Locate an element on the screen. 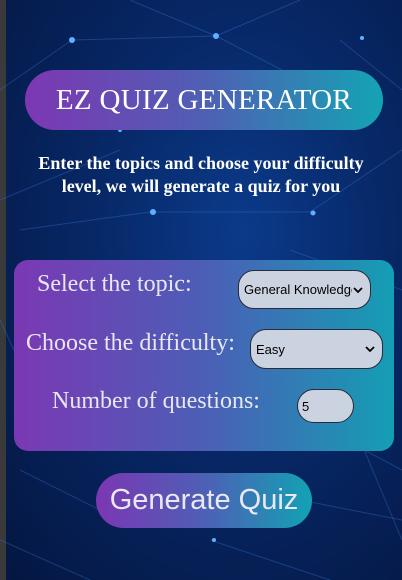 This screenshot has width=402, height=580. questions-count-input: 5 is located at coordinates (325, 406).